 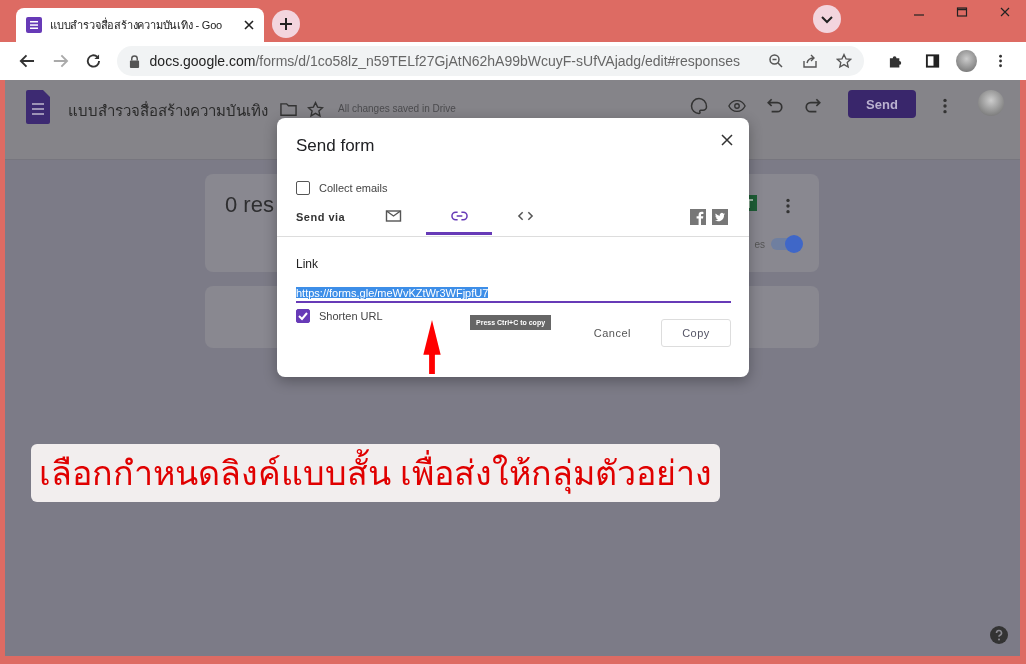 I want to click on help-icon, so click(x=999, y=635).